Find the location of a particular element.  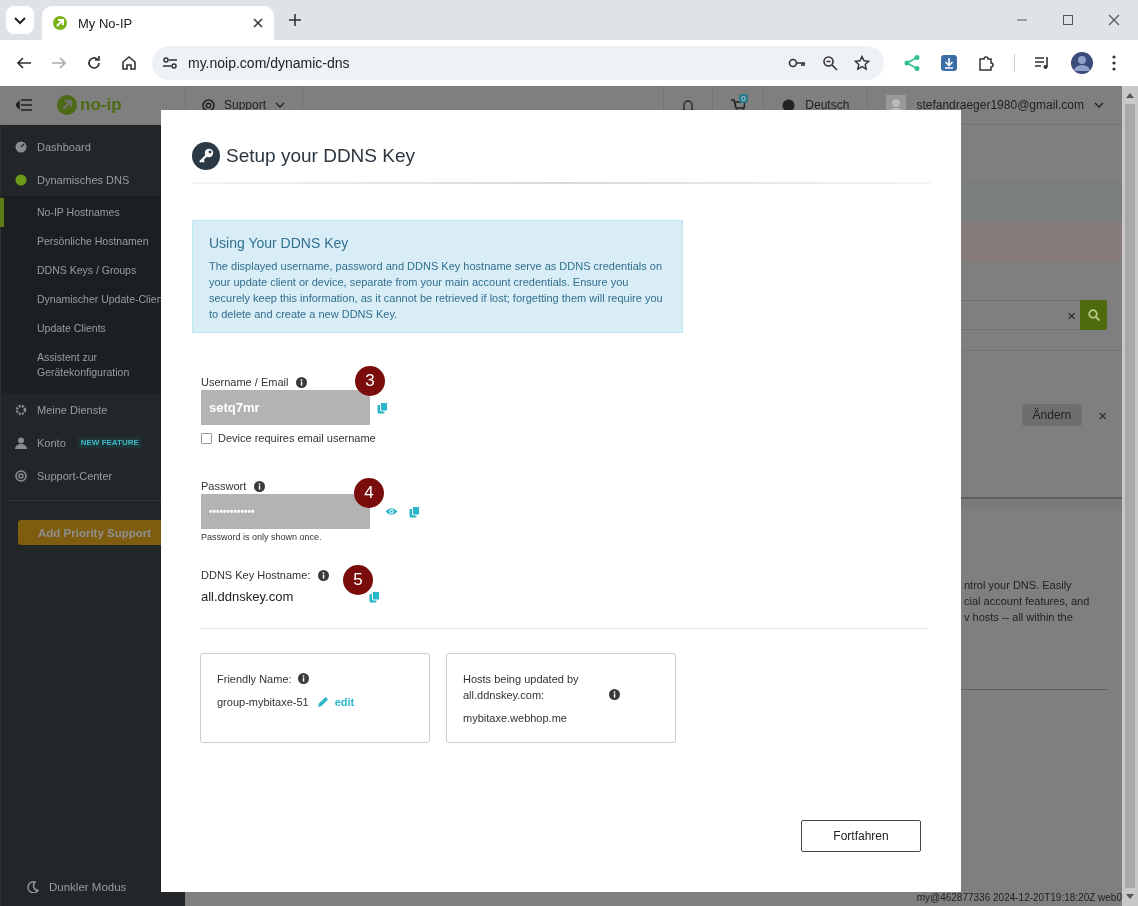

card-value: group-mybitaxe-51 is located at coordinates (263, 702).